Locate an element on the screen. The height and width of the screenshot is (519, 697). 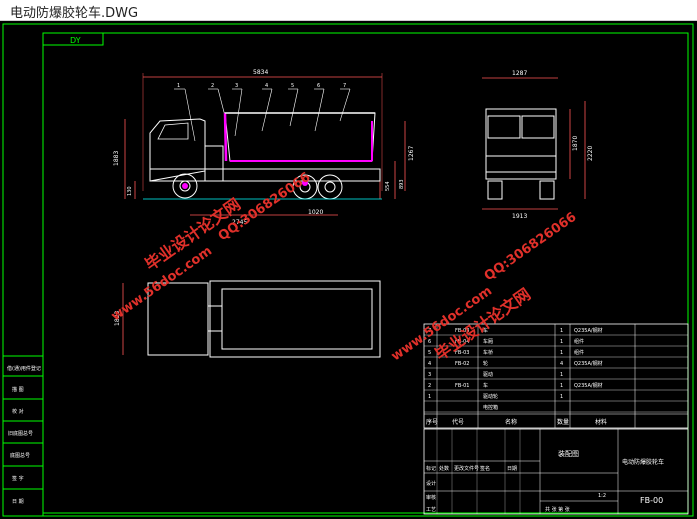
tb-label-design: 设计 is located at coordinates (431, 483).